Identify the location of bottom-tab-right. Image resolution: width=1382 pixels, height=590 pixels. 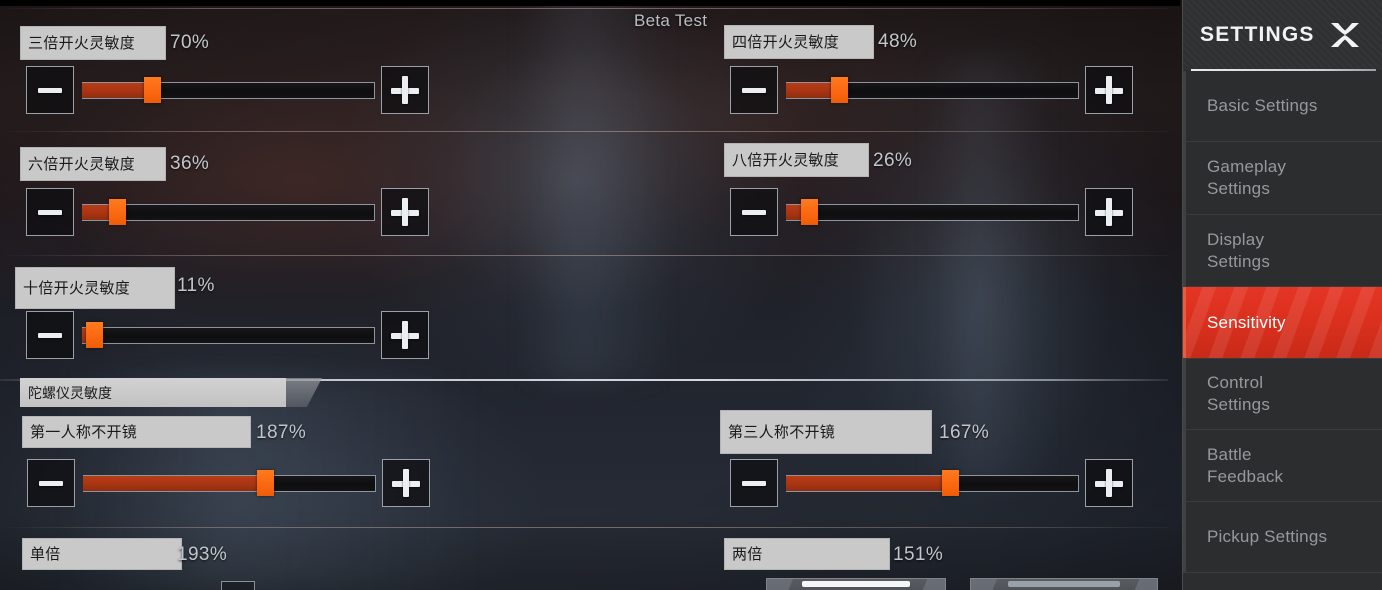
(1064, 584).